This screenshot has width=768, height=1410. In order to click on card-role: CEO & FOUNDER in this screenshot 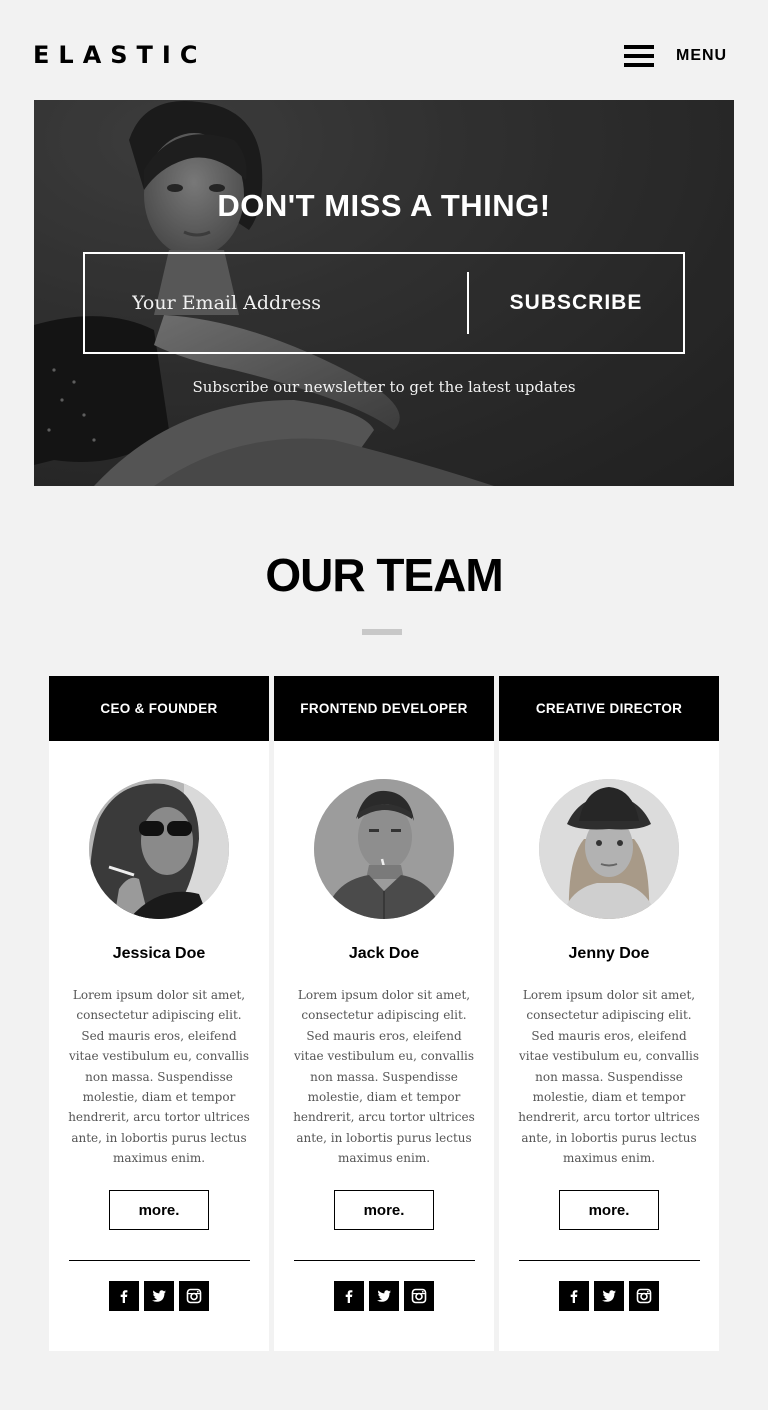, I will do `click(159, 708)`.